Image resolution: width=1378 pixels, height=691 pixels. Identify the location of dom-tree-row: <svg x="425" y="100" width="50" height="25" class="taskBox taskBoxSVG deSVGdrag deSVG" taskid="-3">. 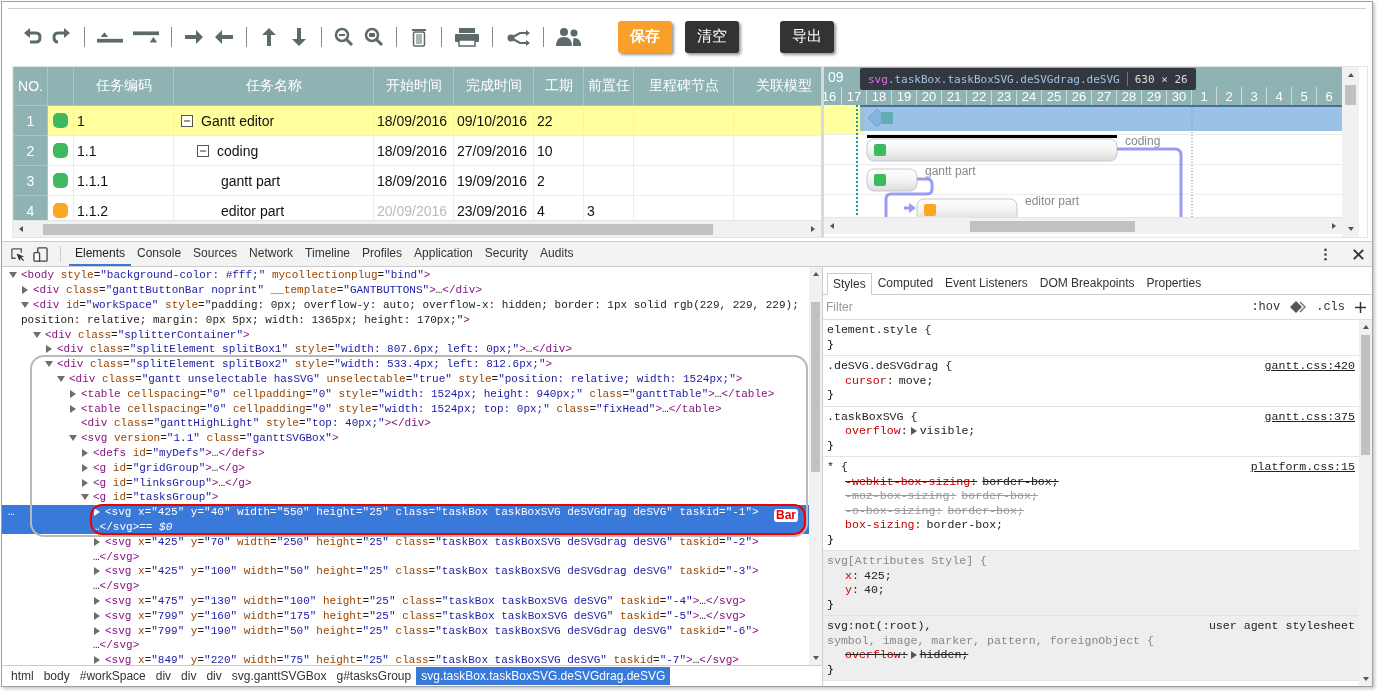
(405, 571).